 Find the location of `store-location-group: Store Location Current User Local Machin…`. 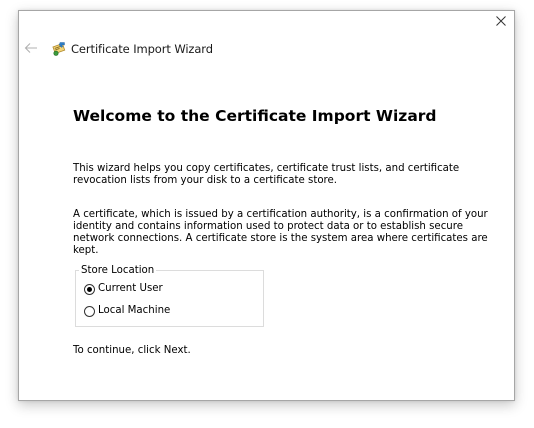

store-location-group: Store Location Current User Local Machin… is located at coordinates (169, 296).